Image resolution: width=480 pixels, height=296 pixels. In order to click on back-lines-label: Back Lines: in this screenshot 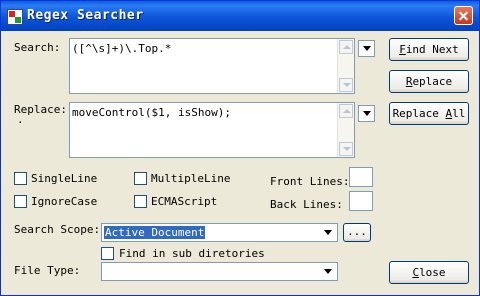, I will do `click(306, 204)`.